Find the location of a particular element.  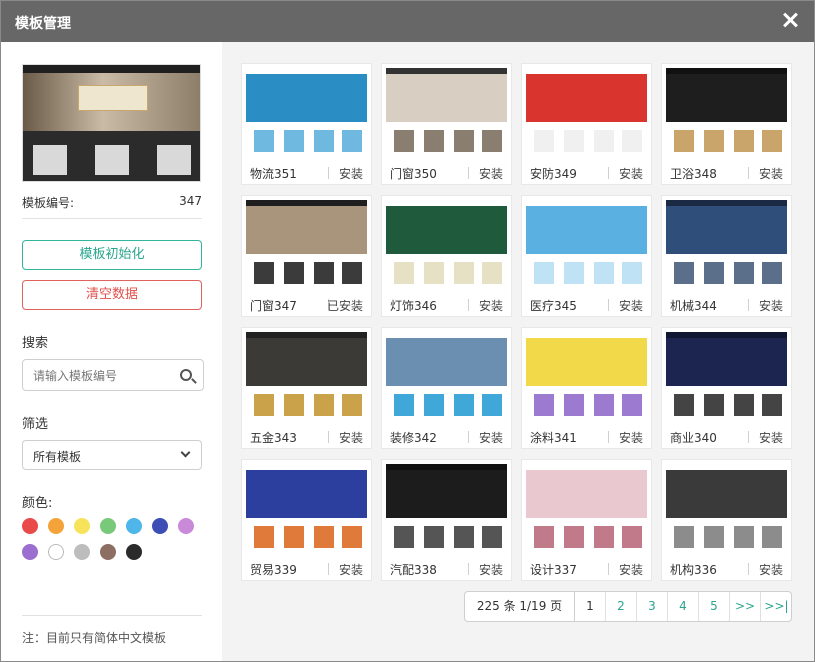

selected-template-preview is located at coordinates (111, 123).